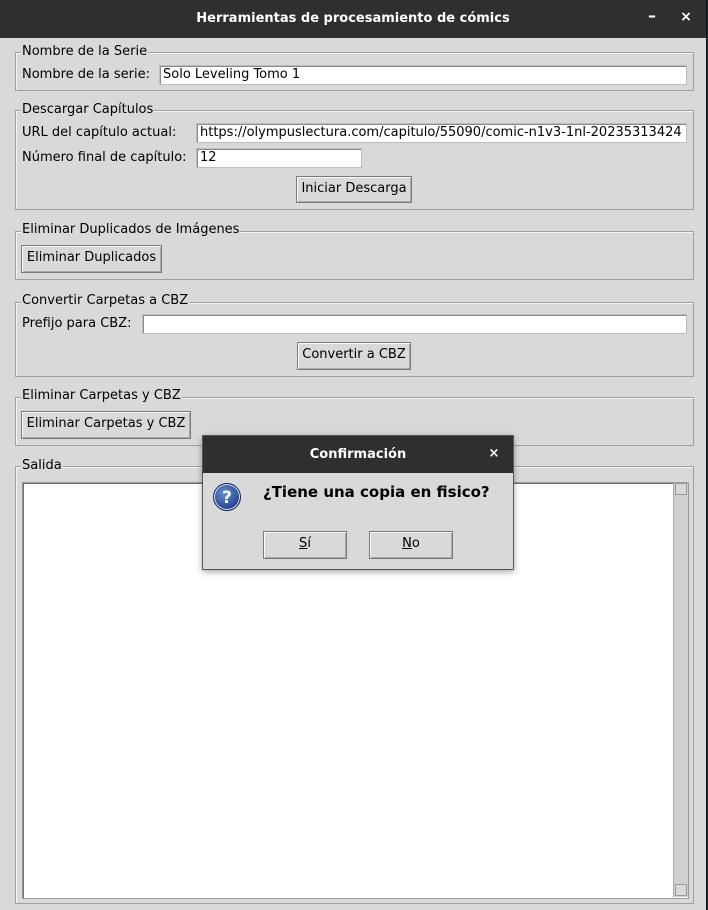  I want to click on eliminar-legend: Eliminar Carpetas y CBZ, so click(101, 396).